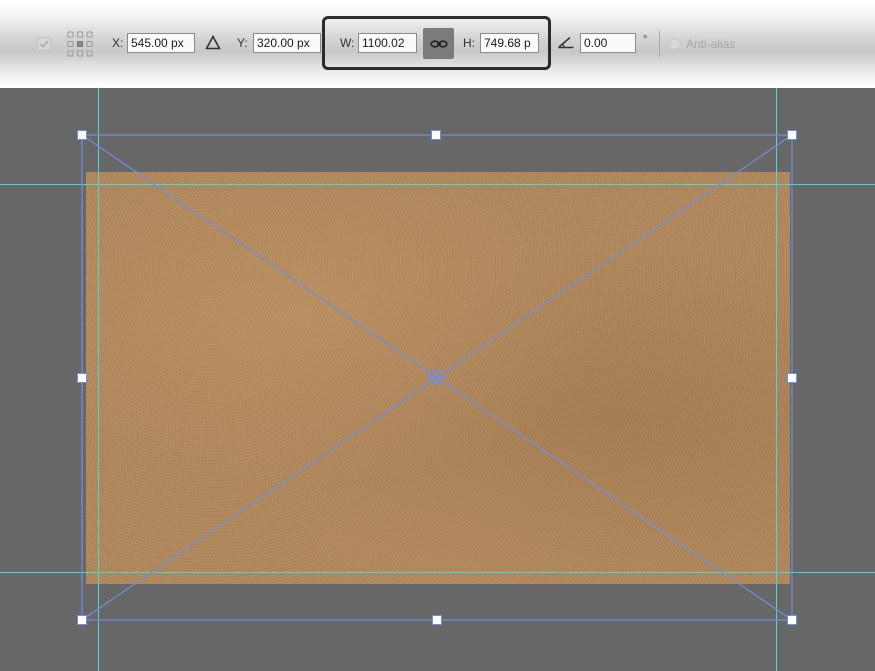  I want to click on width-field: 1100.02, so click(387, 43).